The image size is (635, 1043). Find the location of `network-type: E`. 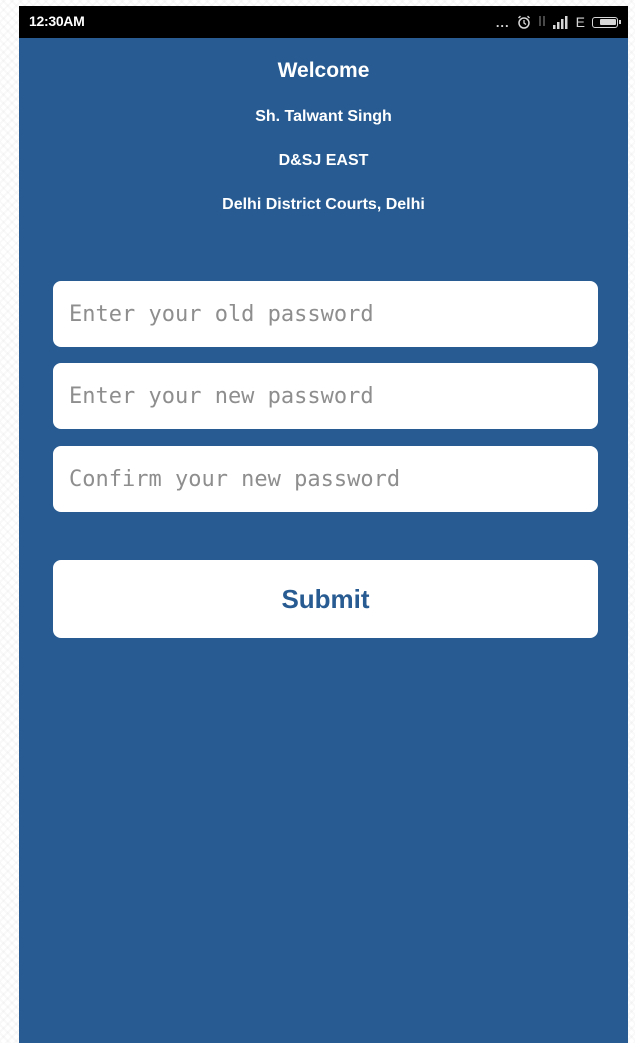

network-type: E is located at coordinates (580, 22).